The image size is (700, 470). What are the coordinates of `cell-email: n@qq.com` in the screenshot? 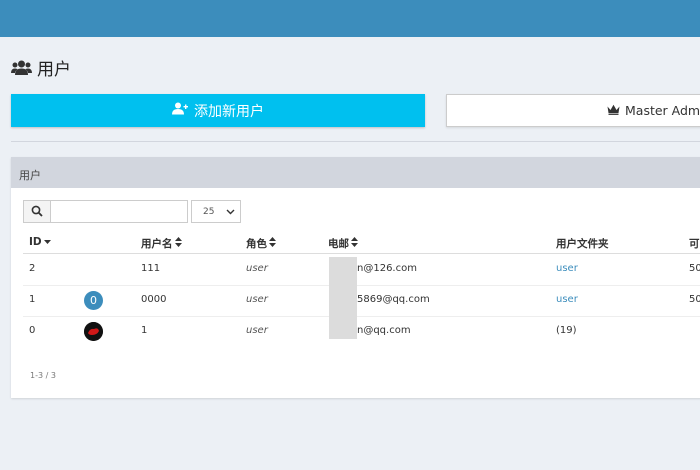 It's located at (384, 330).